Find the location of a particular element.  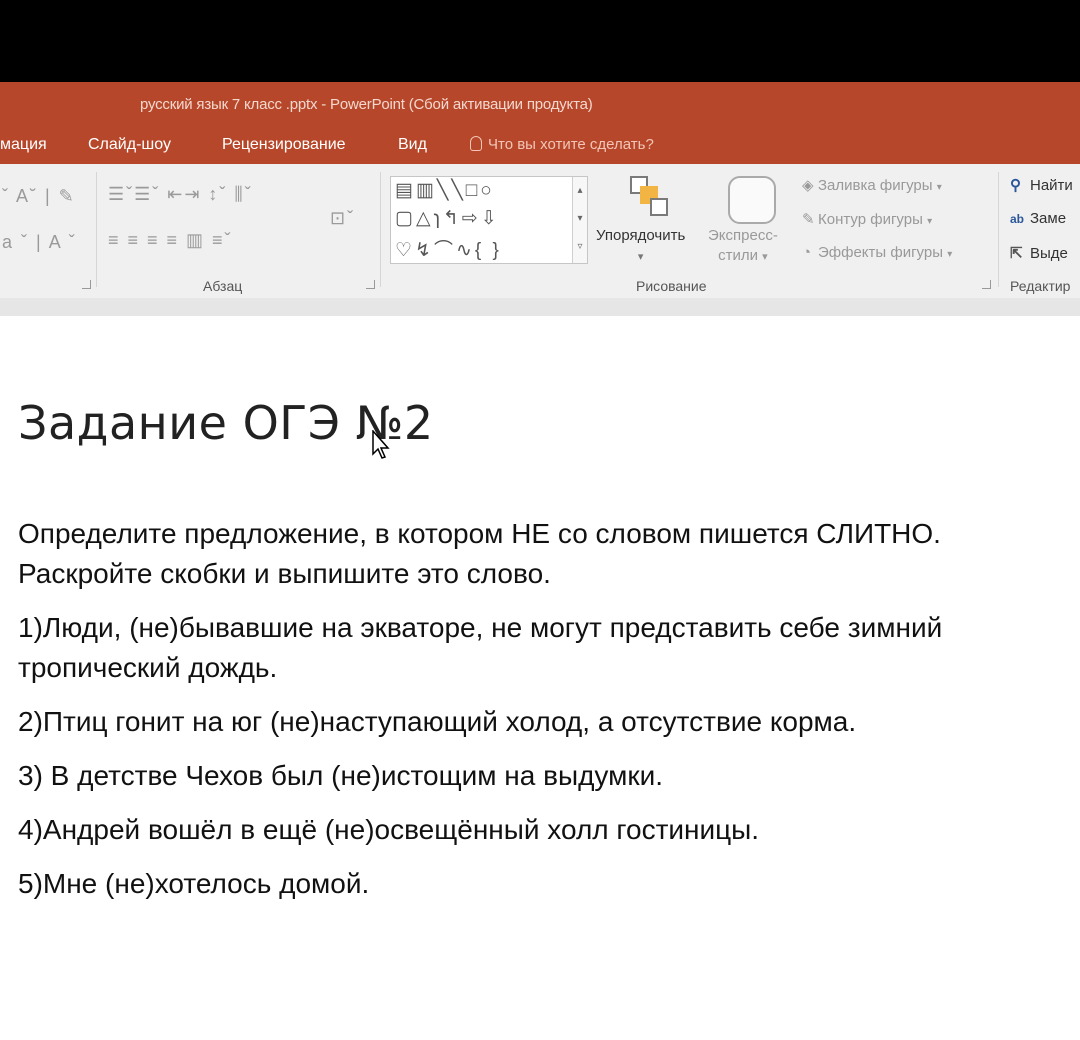

tell-me-box: Что вы хотите сделать? is located at coordinates (562, 144).